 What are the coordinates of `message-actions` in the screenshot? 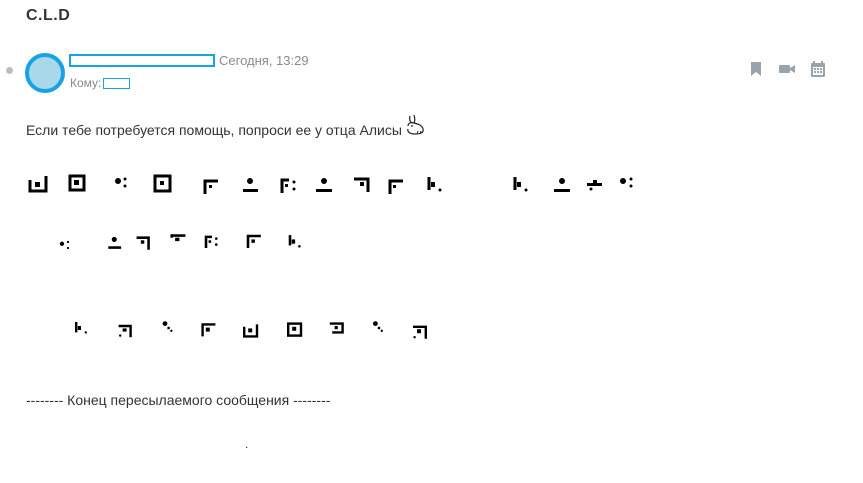 It's located at (787, 69).